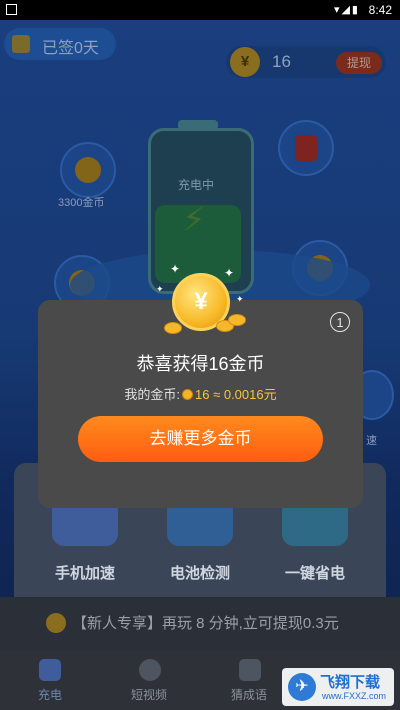 Image resolution: width=400 pixels, height=710 pixels. I want to click on tool-label-boost: 手机加速, so click(85, 572).